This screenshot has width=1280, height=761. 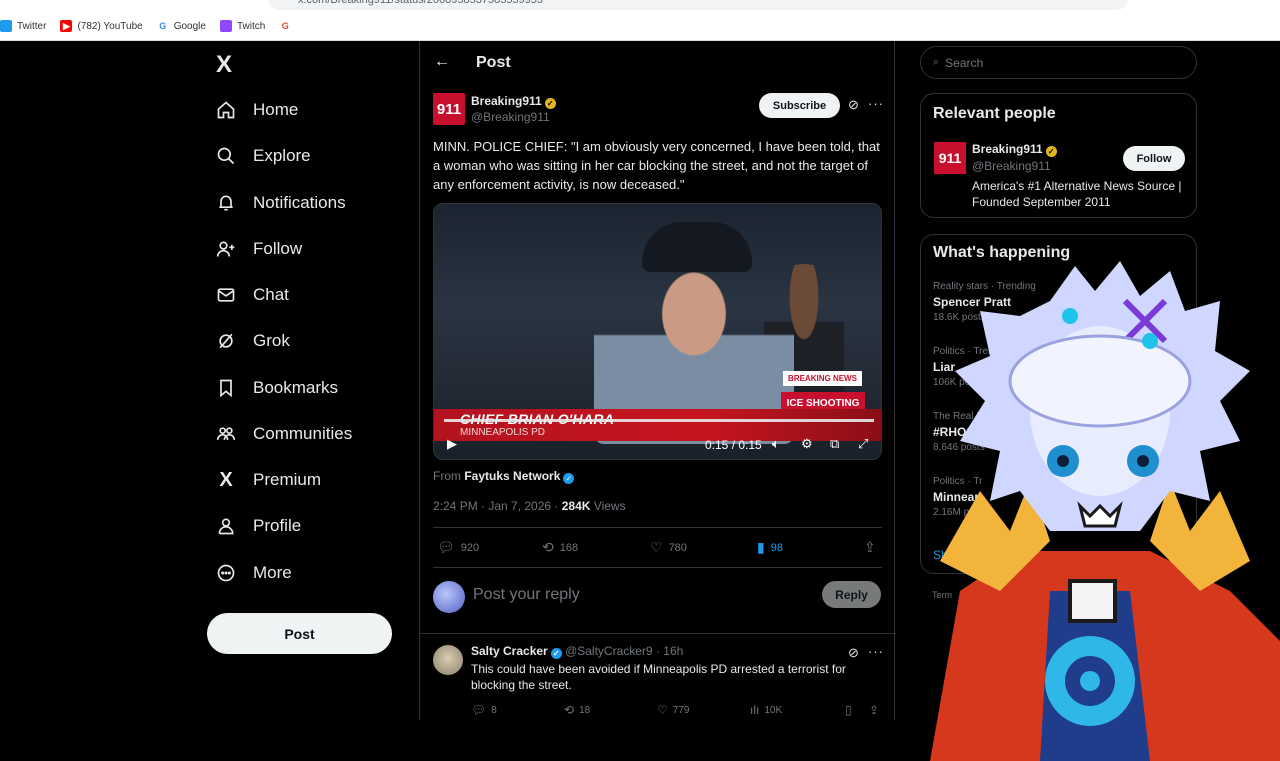 What do you see at coordinates (271, 340) in the screenshot?
I see `nav-label: Grok` at bounding box center [271, 340].